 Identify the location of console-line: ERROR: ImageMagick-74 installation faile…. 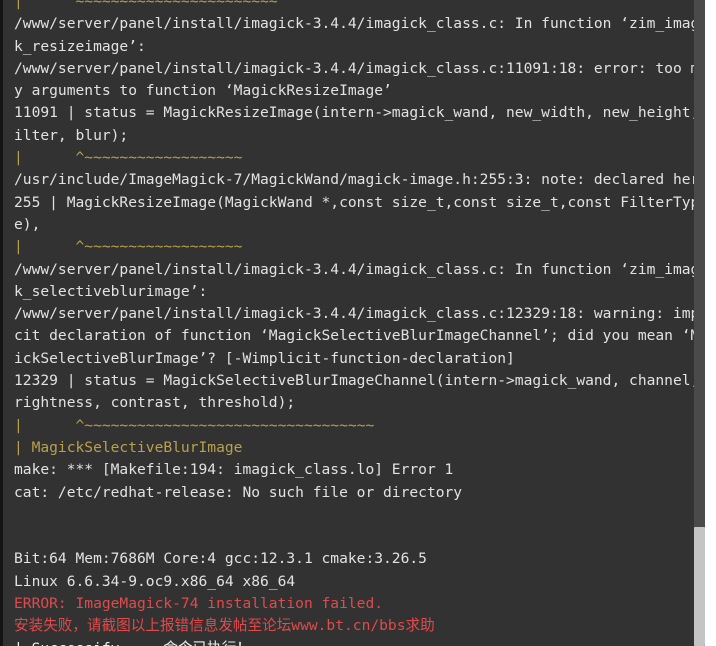
(199, 604).